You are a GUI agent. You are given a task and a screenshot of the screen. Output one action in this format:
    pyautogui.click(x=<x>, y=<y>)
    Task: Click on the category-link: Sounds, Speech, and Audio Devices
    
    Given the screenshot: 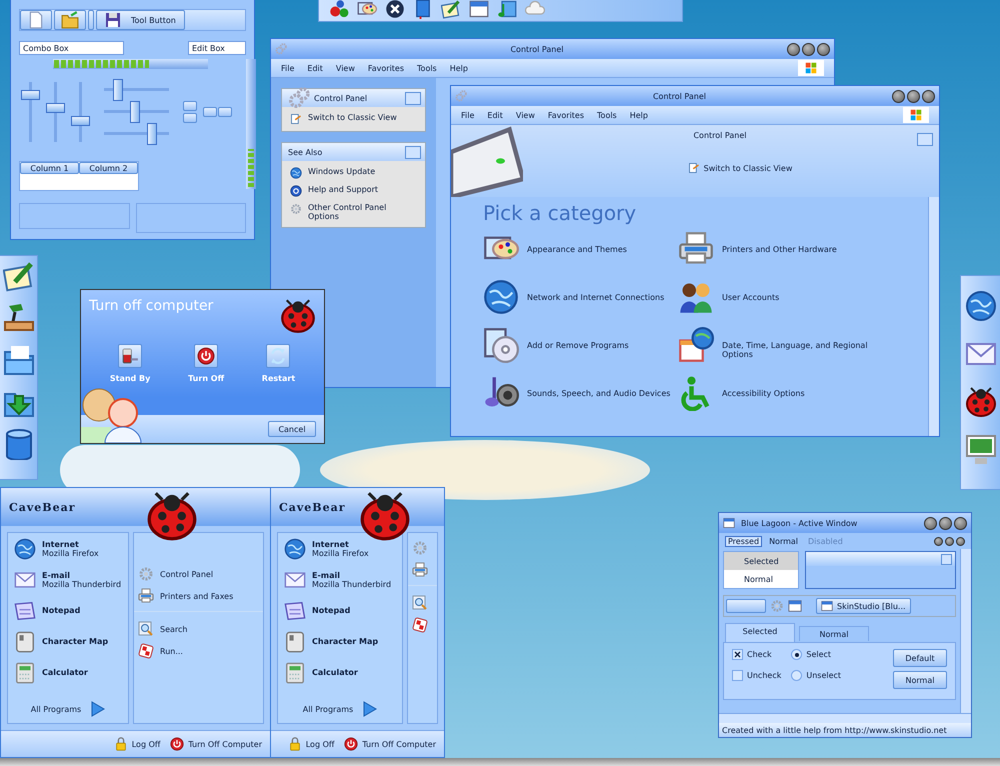 What is the action you would take?
    pyautogui.click(x=598, y=393)
    